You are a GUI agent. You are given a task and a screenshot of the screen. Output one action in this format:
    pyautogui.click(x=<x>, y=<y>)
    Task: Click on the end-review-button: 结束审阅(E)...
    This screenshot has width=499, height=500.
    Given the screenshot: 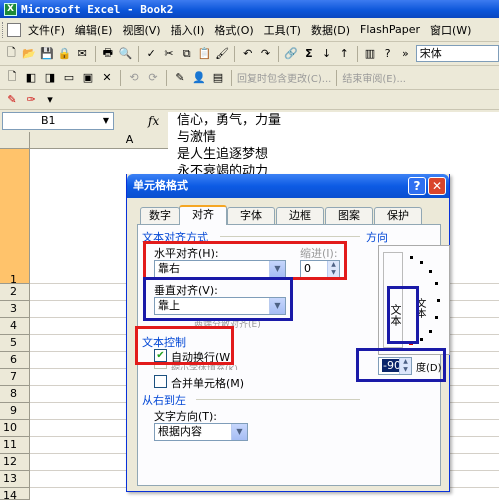 What is the action you would take?
    pyautogui.click(x=374, y=77)
    